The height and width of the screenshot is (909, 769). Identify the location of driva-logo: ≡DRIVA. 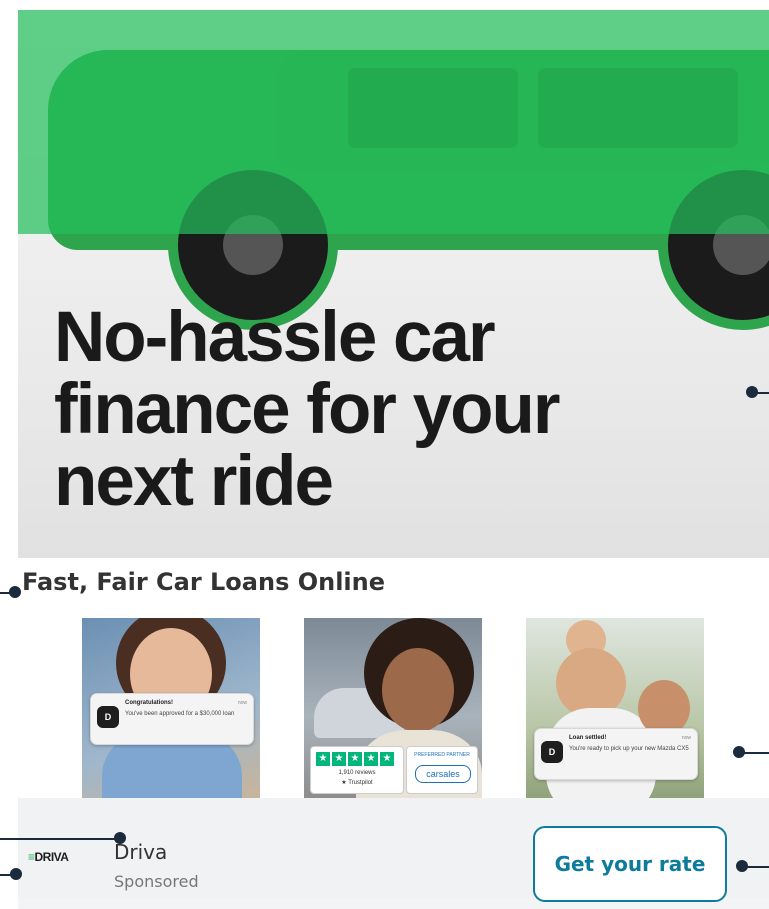
(48, 857).